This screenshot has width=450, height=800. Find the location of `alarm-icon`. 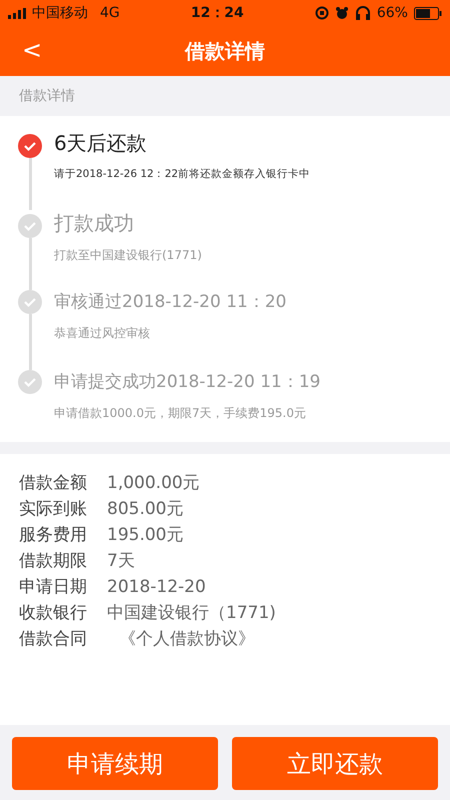

alarm-icon is located at coordinates (341, 13).